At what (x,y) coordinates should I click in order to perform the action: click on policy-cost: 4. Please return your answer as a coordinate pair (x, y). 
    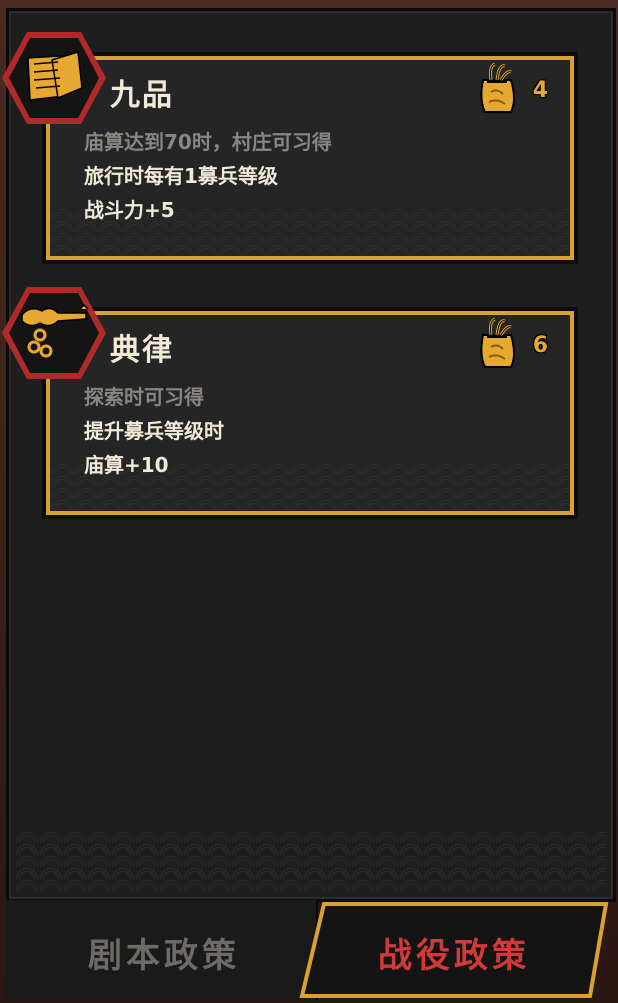
    Looking at the image, I should click on (510, 90).